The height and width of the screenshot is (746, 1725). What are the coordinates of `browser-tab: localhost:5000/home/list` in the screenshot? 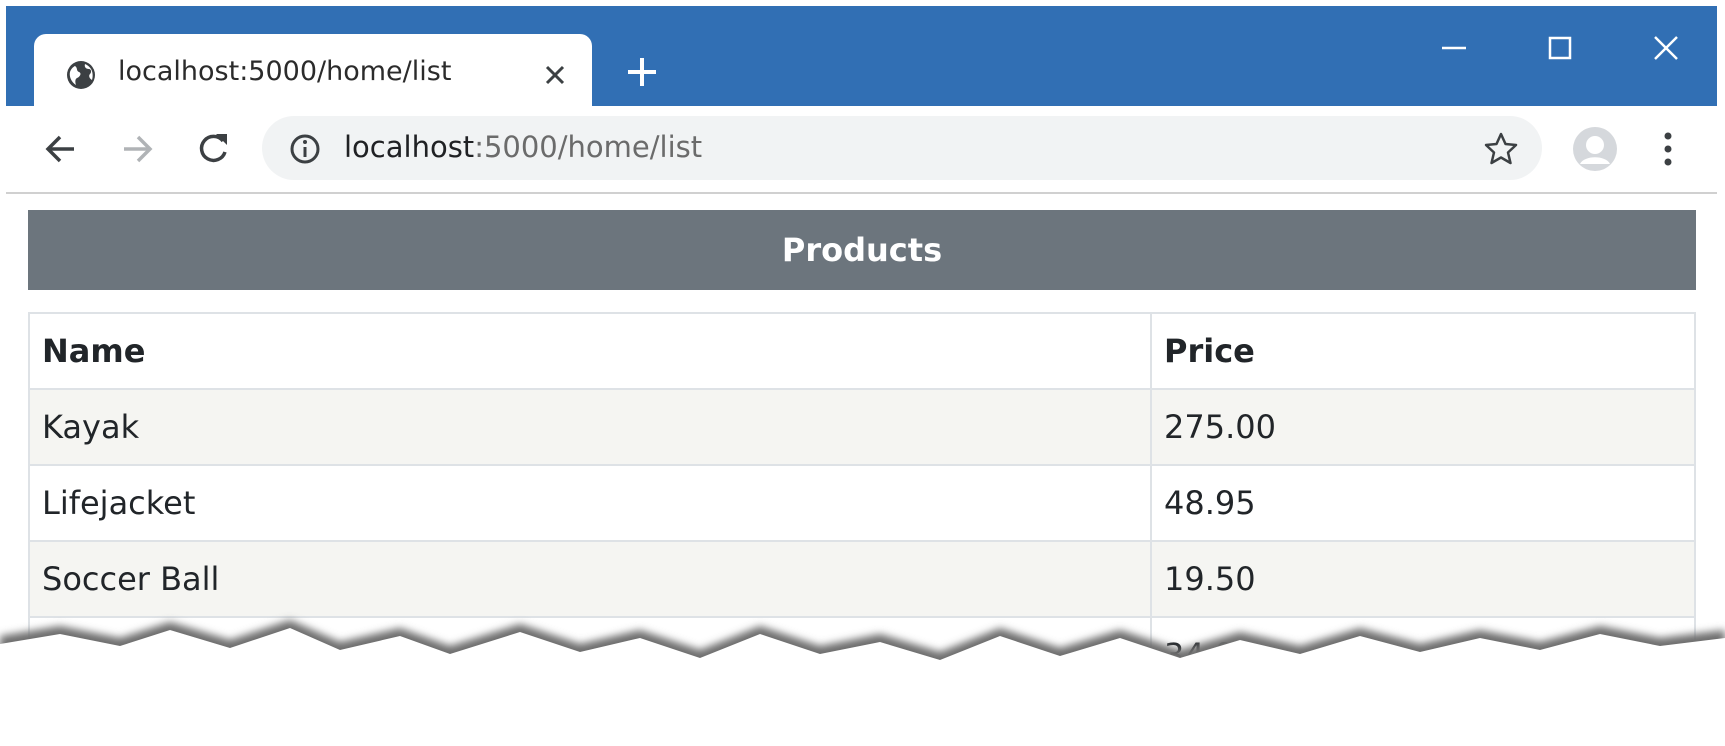 It's located at (313, 73).